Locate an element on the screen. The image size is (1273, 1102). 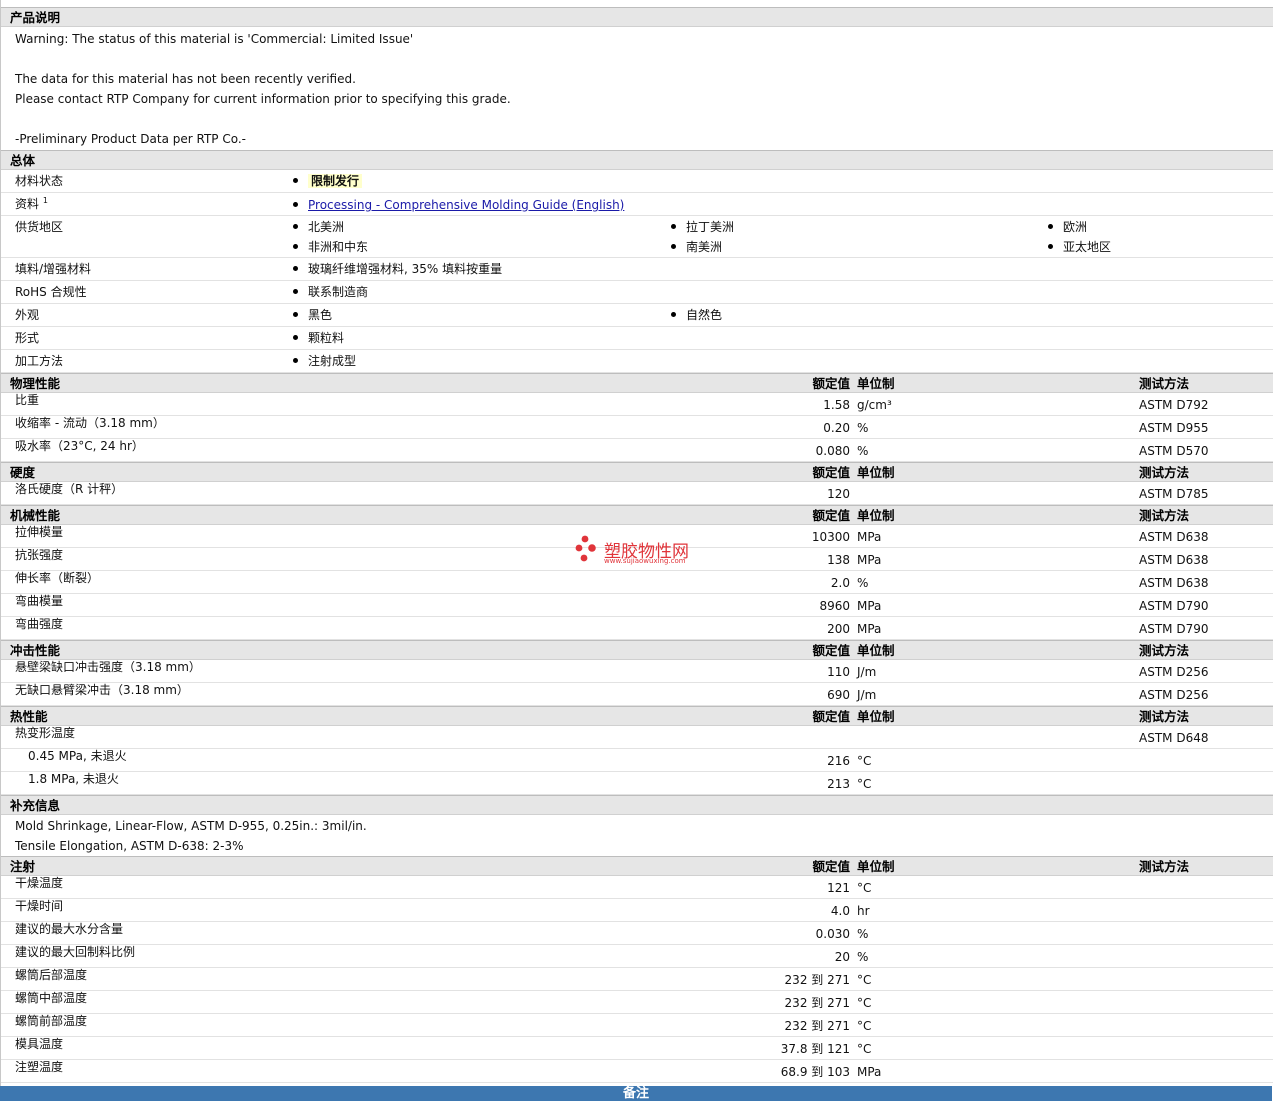
appearance-value: 黑色 is located at coordinates (320, 315).